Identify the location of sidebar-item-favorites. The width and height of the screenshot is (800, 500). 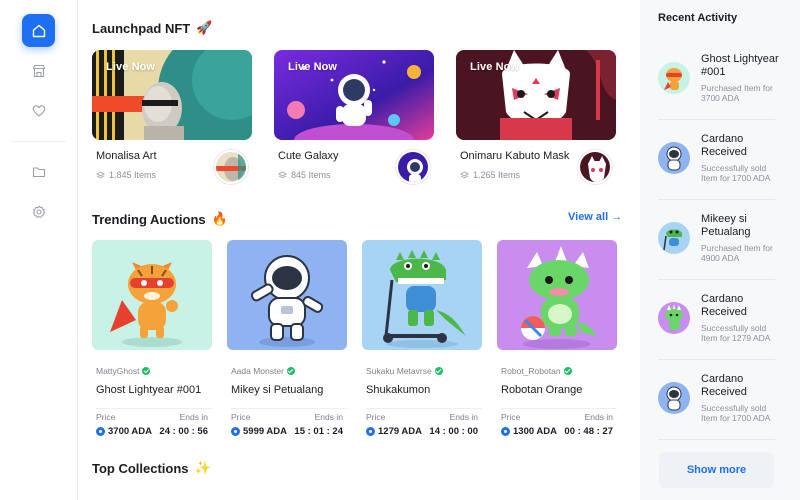
(38, 110).